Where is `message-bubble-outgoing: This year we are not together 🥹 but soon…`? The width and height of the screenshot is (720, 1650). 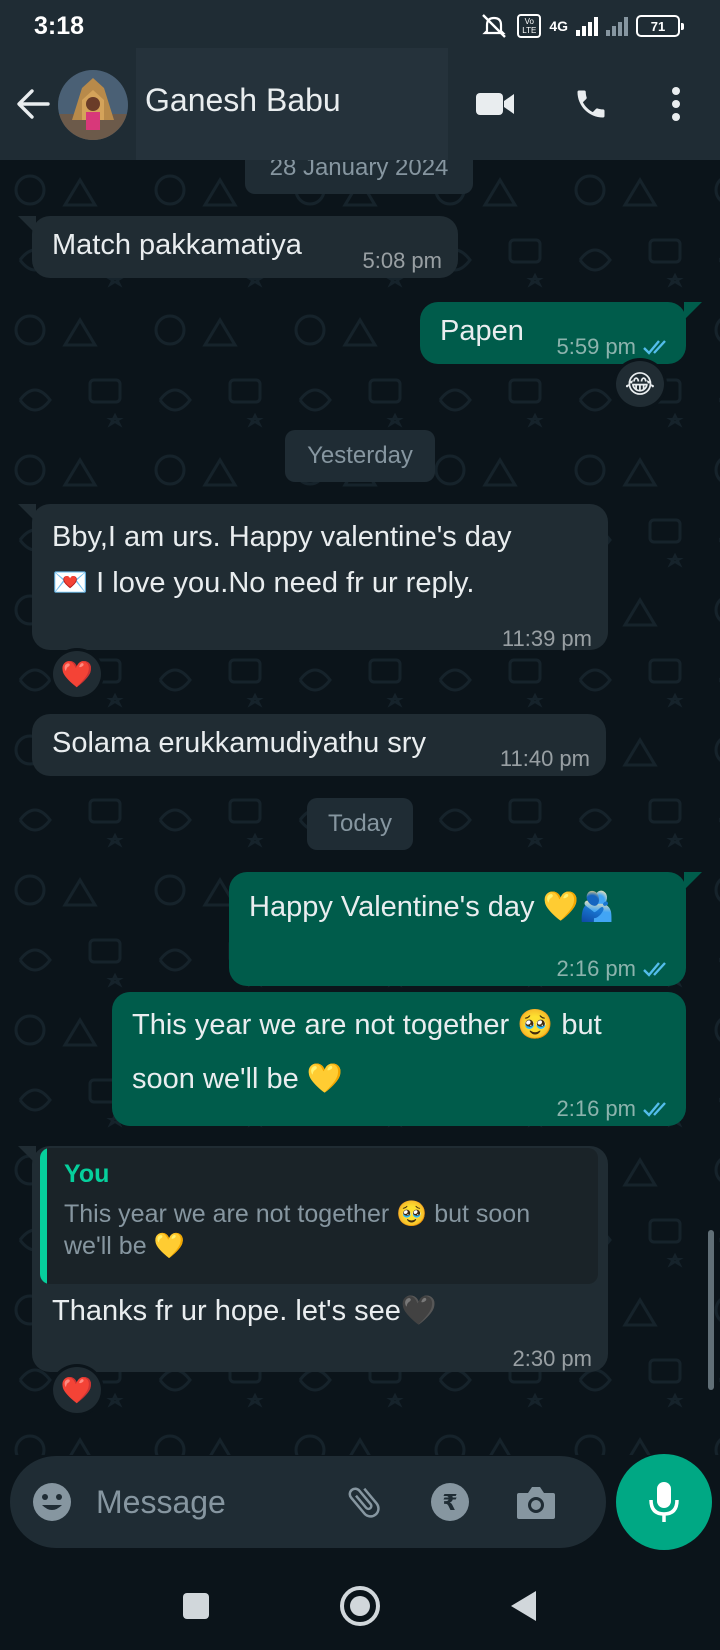 message-bubble-outgoing: This year we are not together 🥹 but soon… is located at coordinates (399, 1059).